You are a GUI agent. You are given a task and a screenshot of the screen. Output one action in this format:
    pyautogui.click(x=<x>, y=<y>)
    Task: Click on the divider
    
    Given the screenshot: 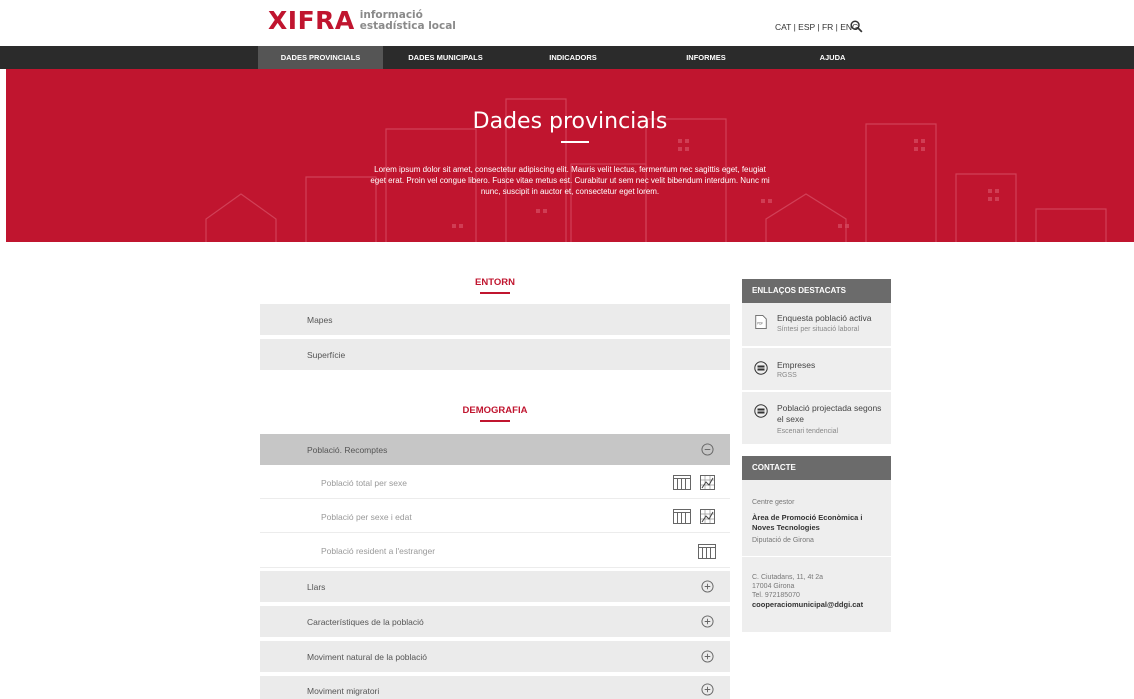 What is the action you would take?
    pyautogui.click(x=816, y=556)
    